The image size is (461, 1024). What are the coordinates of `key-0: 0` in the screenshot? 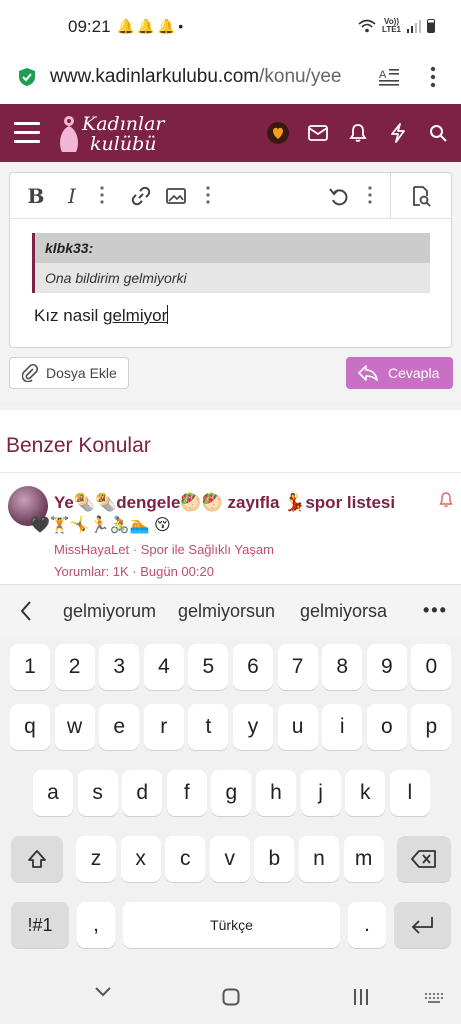 It's located at (431, 667).